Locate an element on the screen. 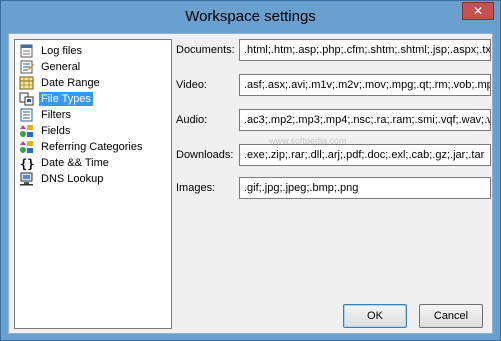 The width and height of the screenshot is (501, 341). tree-item-referring-categories: Referring Categories is located at coordinates (82, 147).